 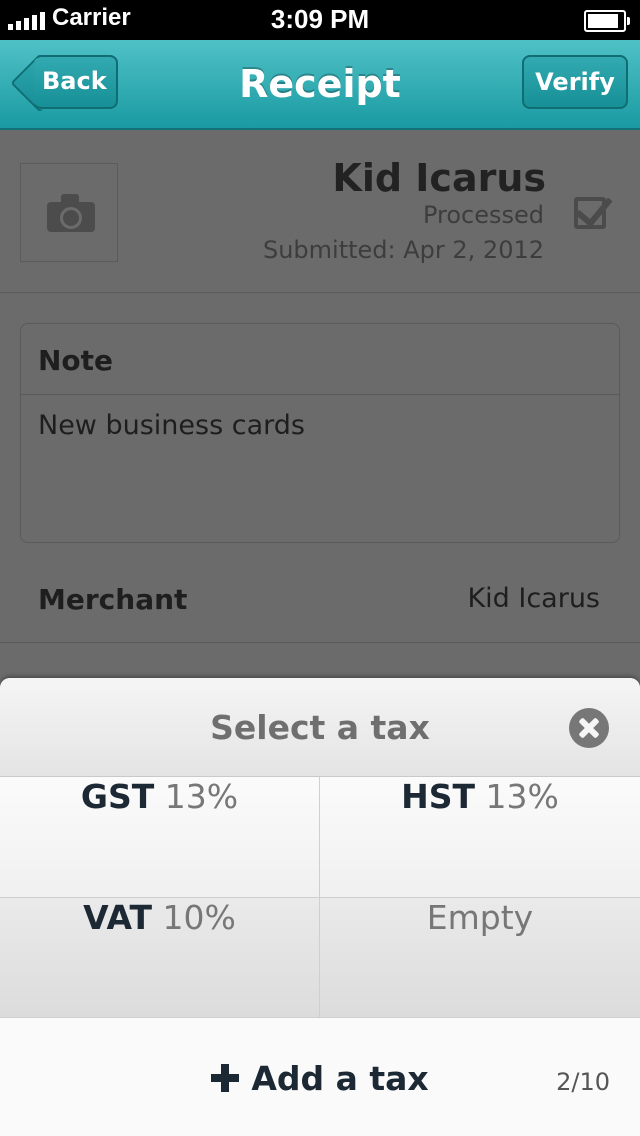 What do you see at coordinates (113, 599) in the screenshot?
I see `merchant-label: Merchant` at bounding box center [113, 599].